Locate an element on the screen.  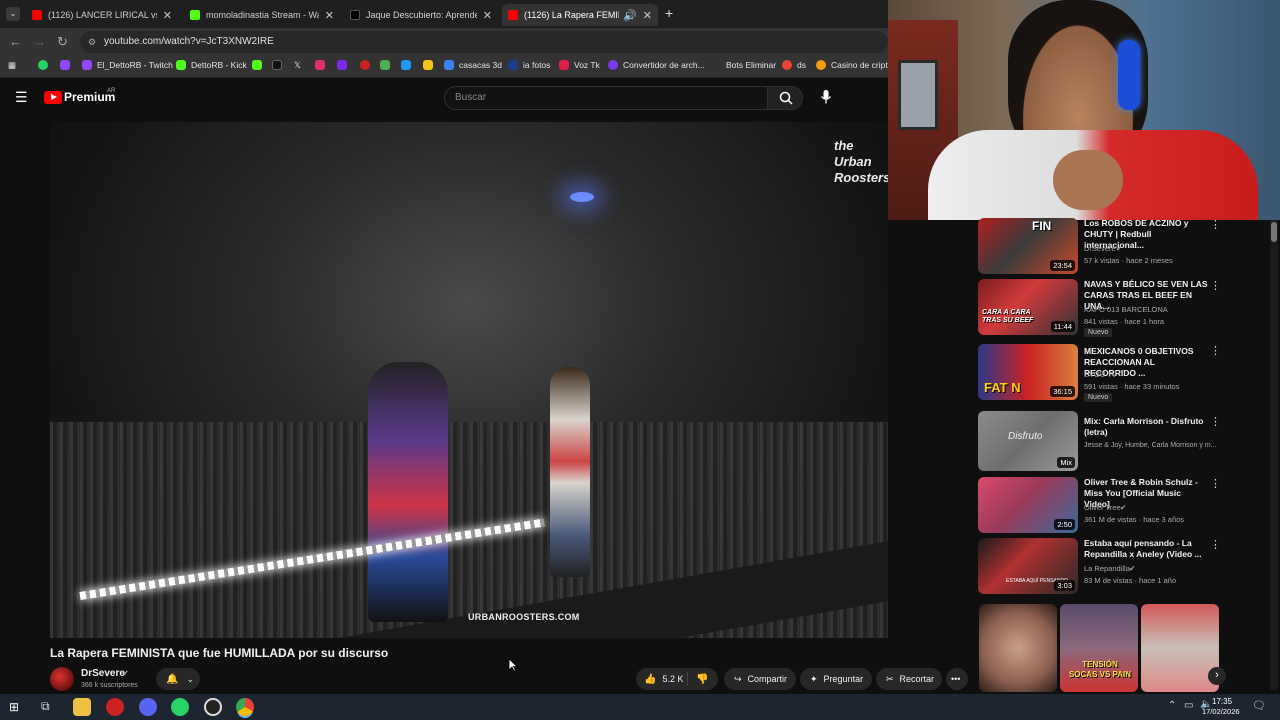
thumbnail-caption: Disfruto is located at coordinates (1025, 436).